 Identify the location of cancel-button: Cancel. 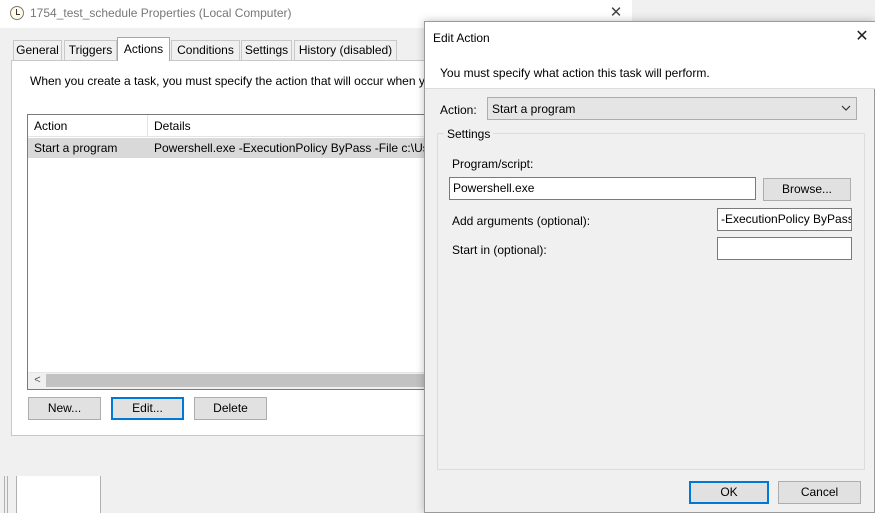
(819, 492).